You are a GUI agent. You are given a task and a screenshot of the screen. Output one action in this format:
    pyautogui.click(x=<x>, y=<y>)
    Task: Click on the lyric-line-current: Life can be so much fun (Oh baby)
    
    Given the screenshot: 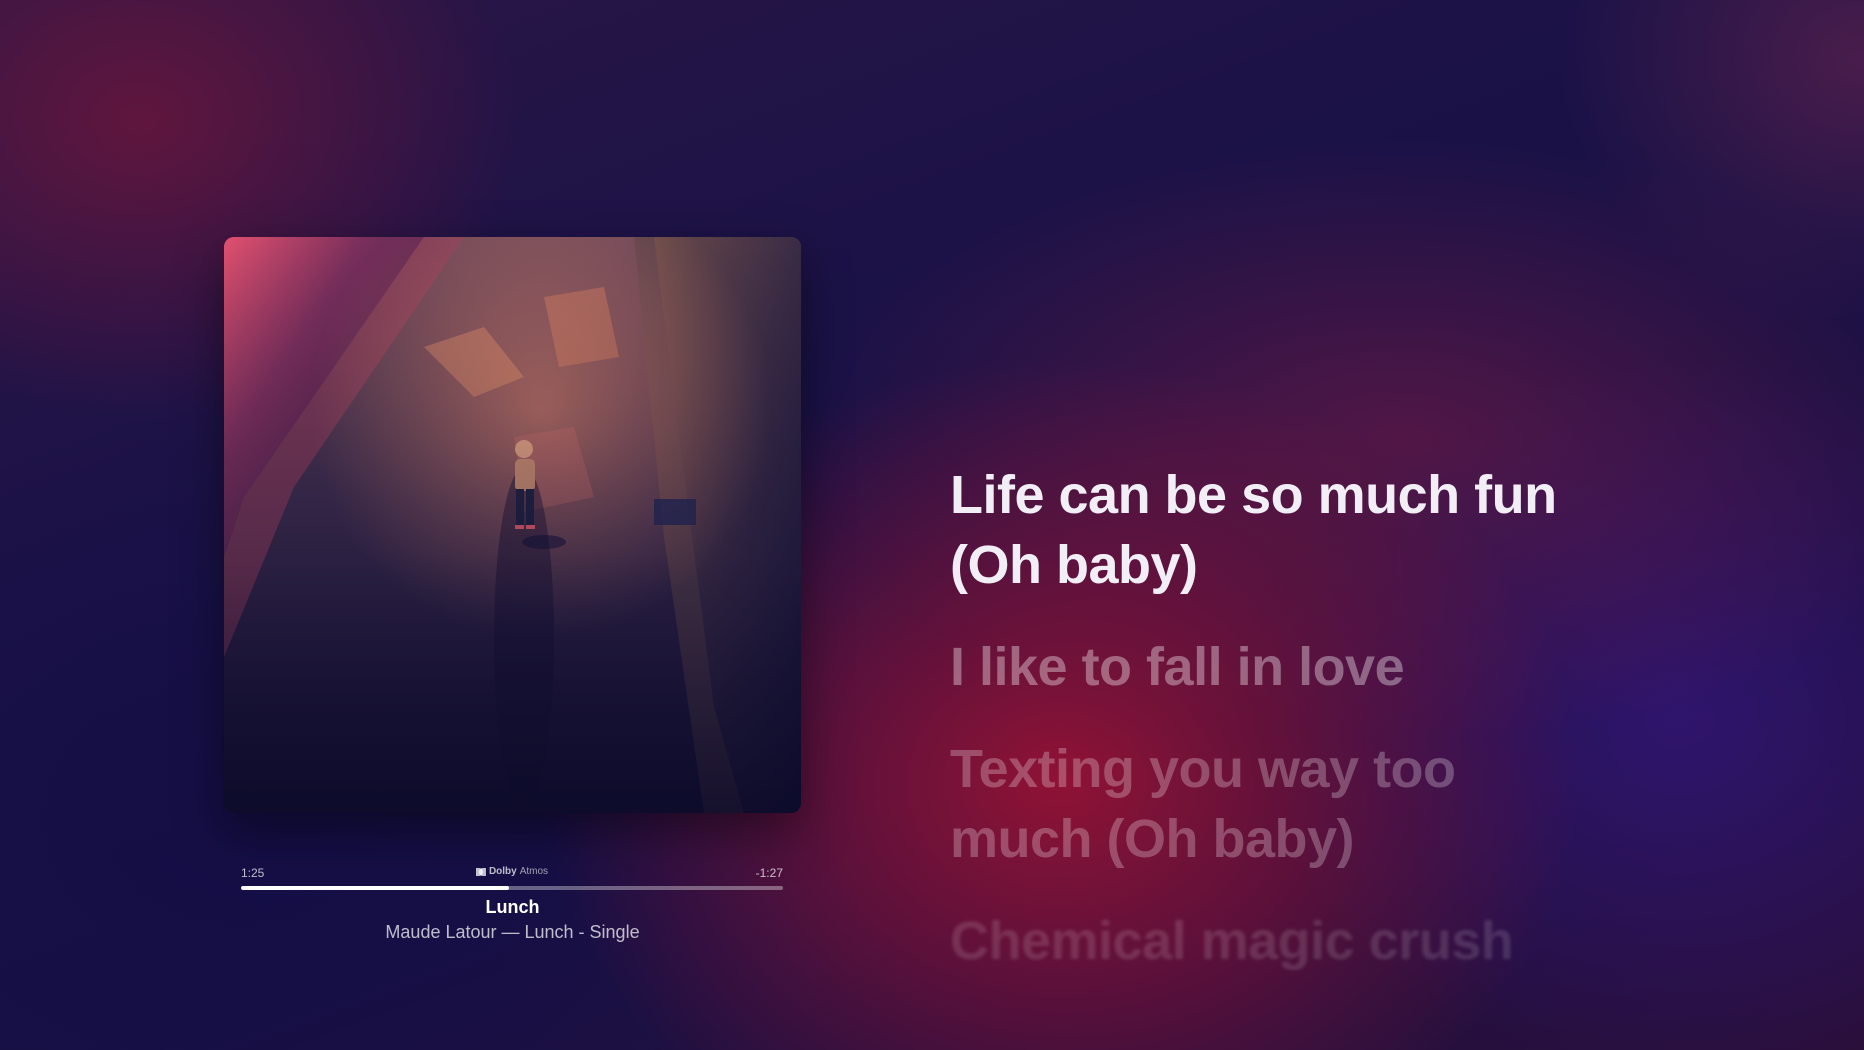 What is the action you would take?
    pyautogui.click(x=1330, y=530)
    